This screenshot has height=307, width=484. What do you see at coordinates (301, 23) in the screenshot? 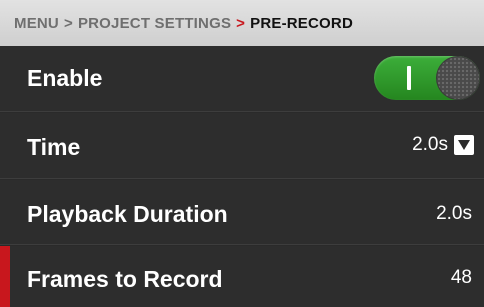
I see `breadcrumb-current-page: PRE-RECORD` at bounding box center [301, 23].